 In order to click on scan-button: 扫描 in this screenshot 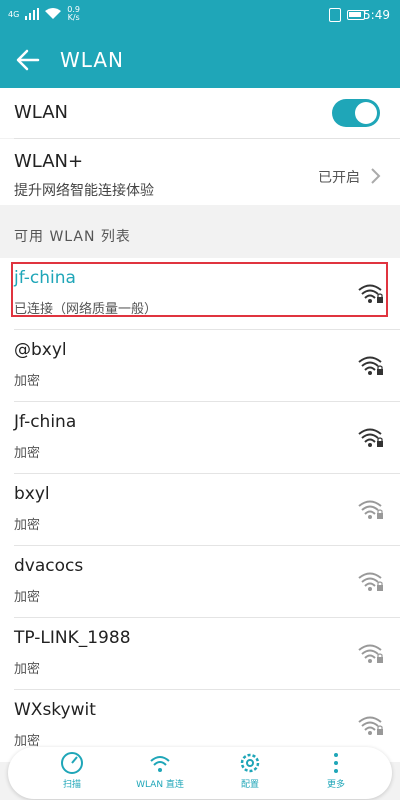, I will do `click(72, 770)`.